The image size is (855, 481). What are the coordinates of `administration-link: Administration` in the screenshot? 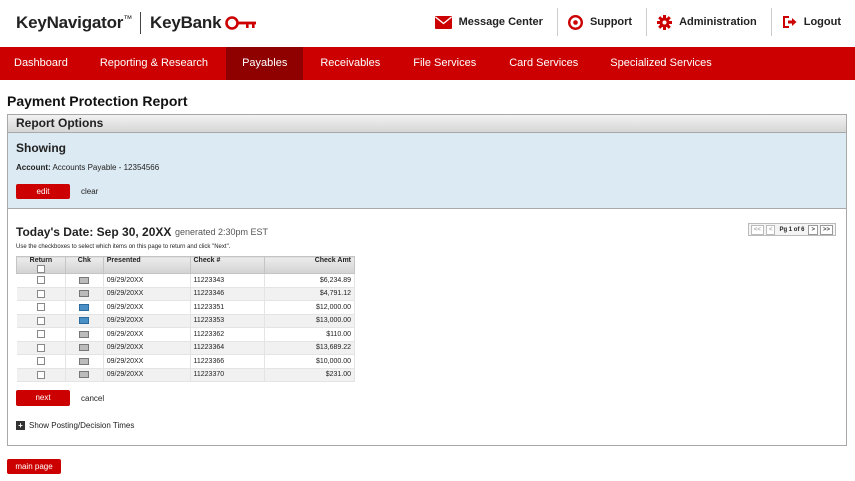 It's located at (708, 22).